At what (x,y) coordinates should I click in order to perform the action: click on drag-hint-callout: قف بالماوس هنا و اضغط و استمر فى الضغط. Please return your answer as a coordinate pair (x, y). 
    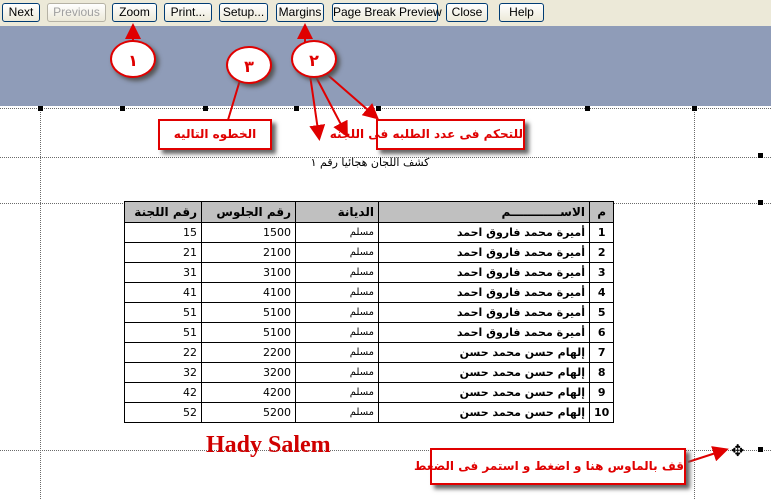
    Looking at the image, I should click on (550, 466).